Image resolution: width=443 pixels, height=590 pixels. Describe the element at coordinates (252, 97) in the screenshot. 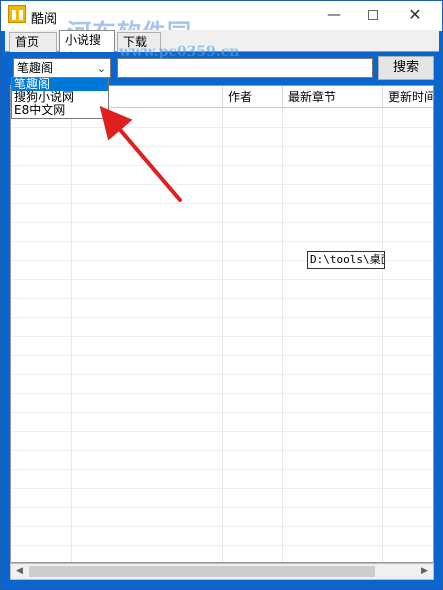

I see `column-header-author: 作者` at that location.